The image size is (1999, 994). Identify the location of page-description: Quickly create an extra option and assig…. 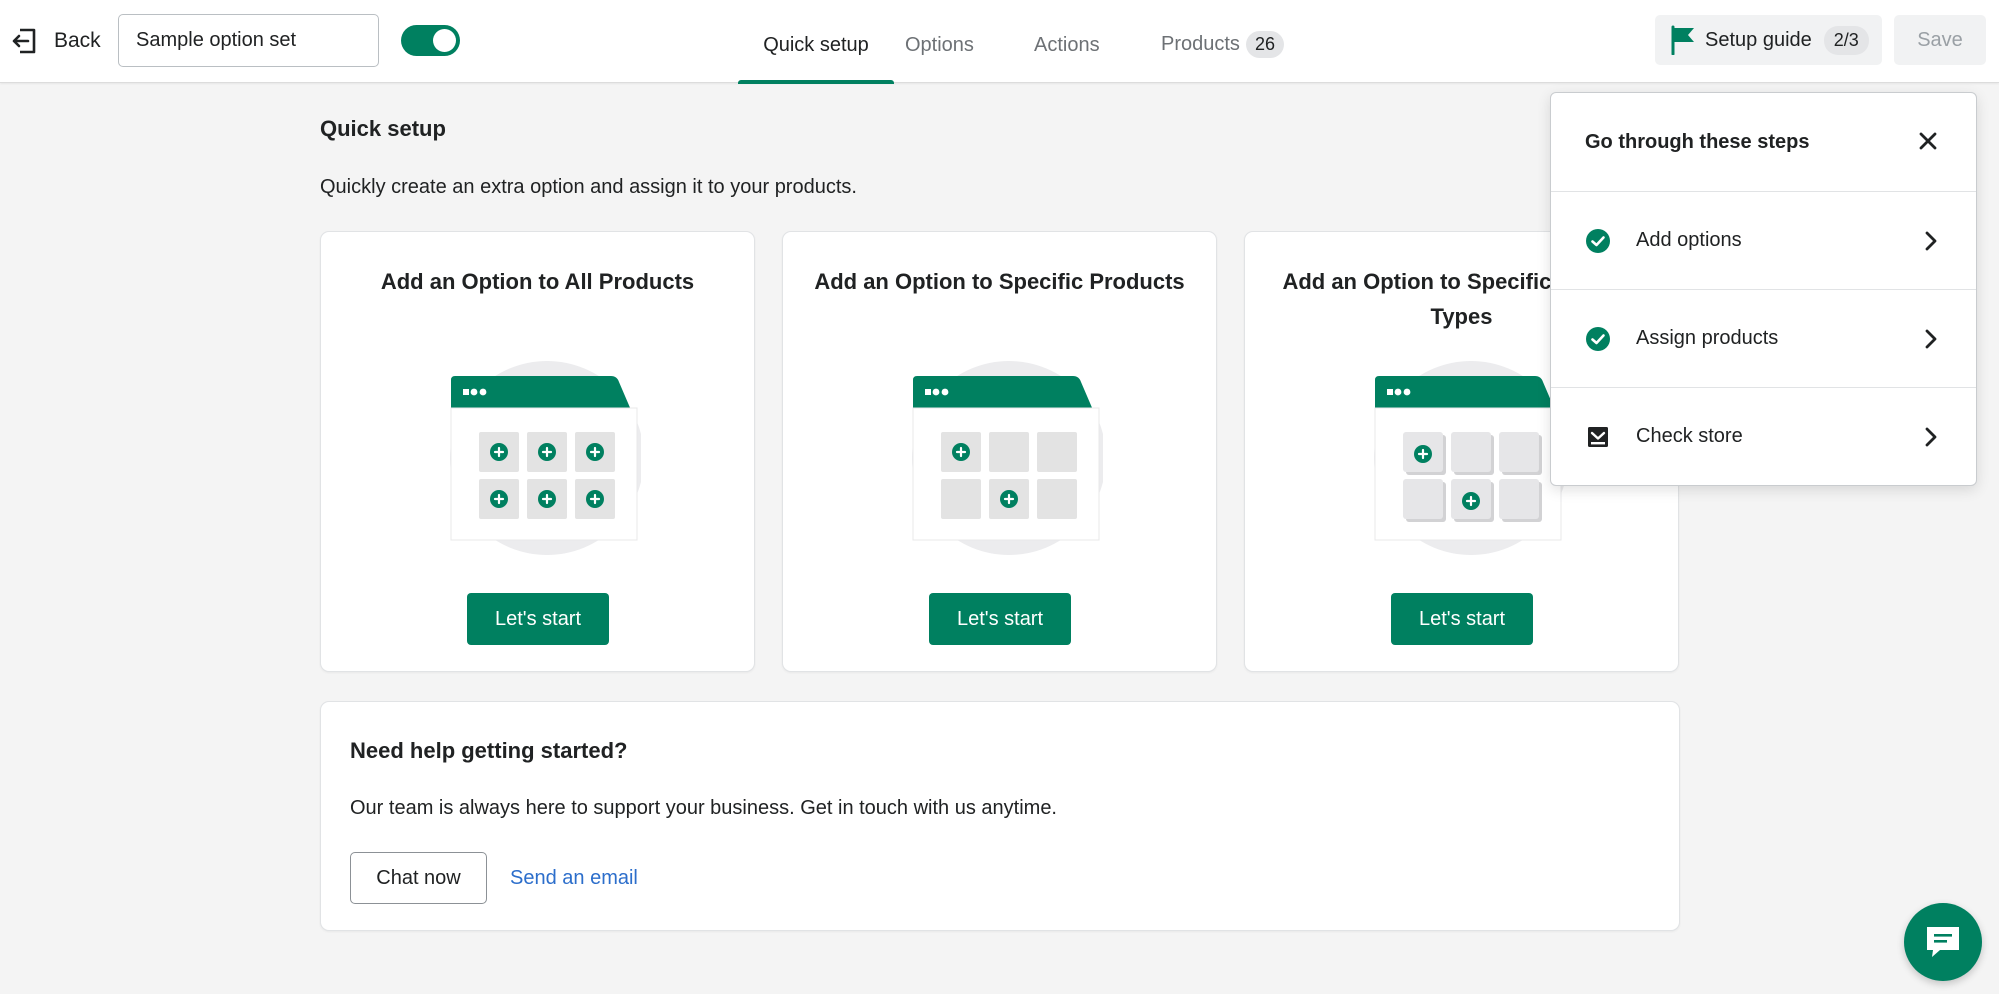
(588, 187).